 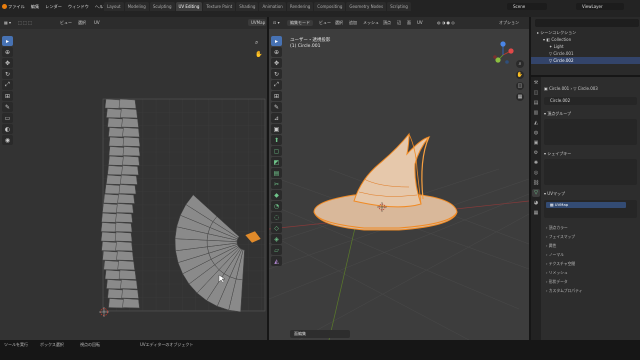 What do you see at coordinates (272, 6) in the screenshot?
I see `tab-animation: Animation` at bounding box center [272, 6].